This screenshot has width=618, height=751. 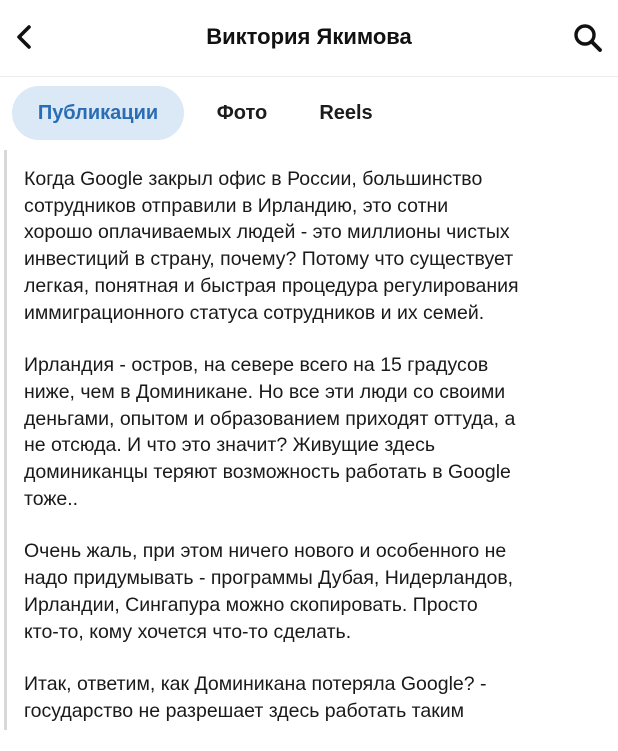 I want to click on profile-name-title: Виктория Якимова, so click(x=309, y=36).